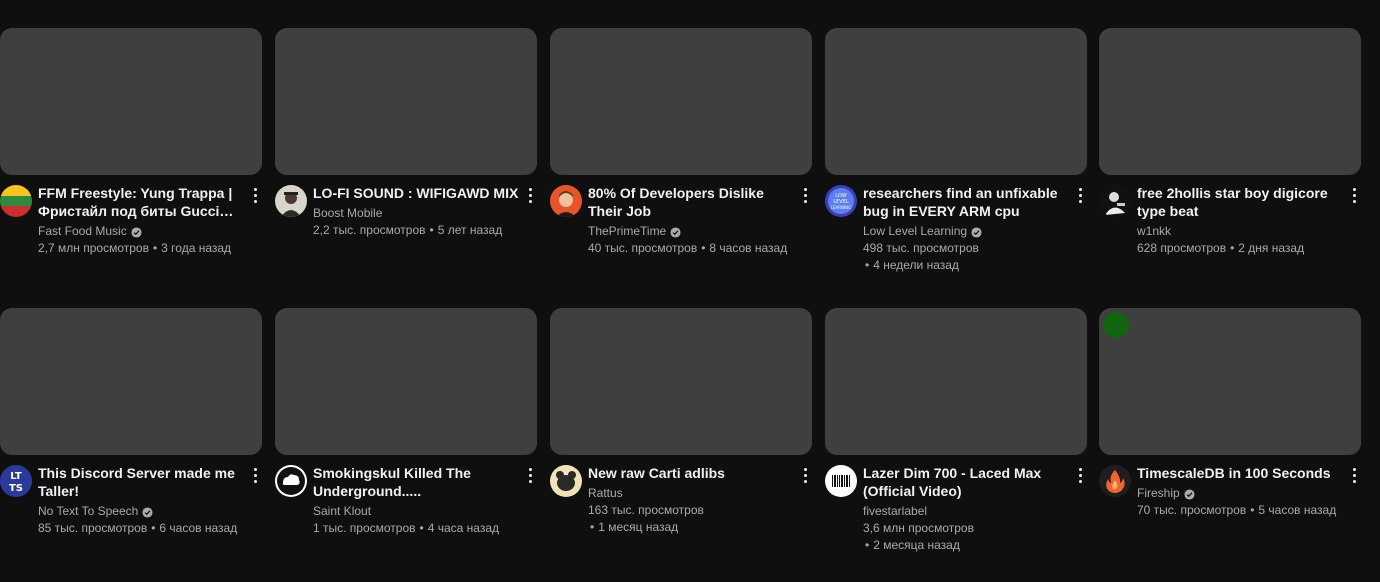  What do you see at coordinates (627, 231) in the screenshot?
I see `channel-name: ThePrimeTime` at bounding box center [627, 231].